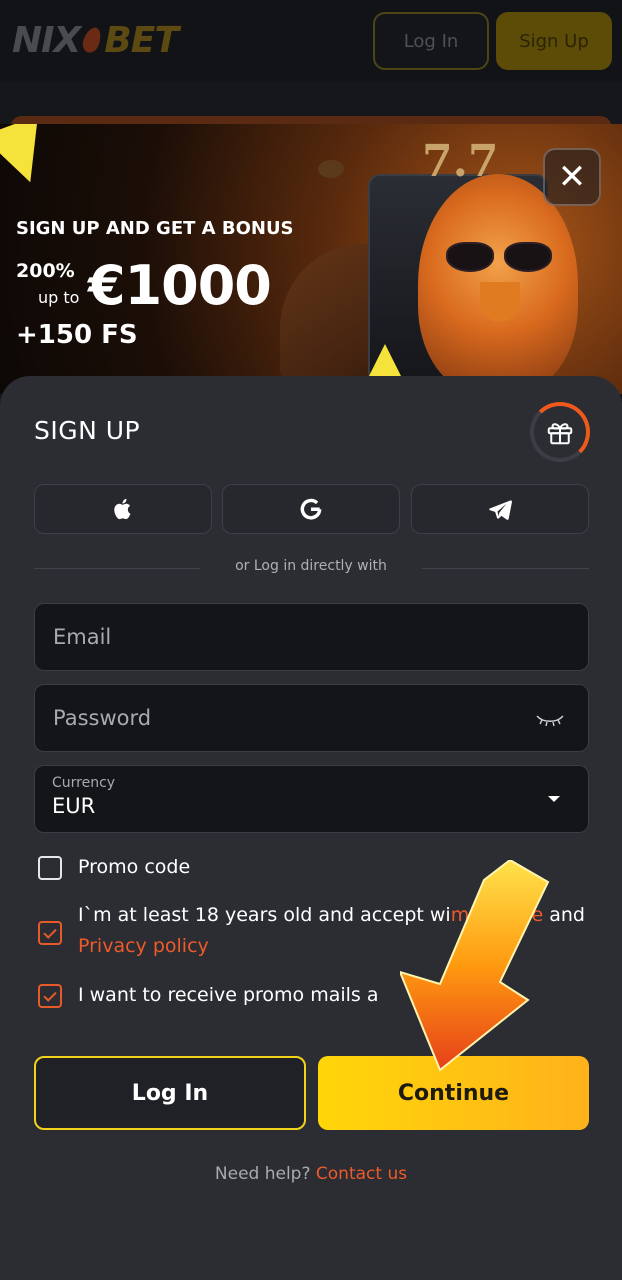 The image size is (622, 1280). I want to click on close-button: ✕, so click(572, 177).